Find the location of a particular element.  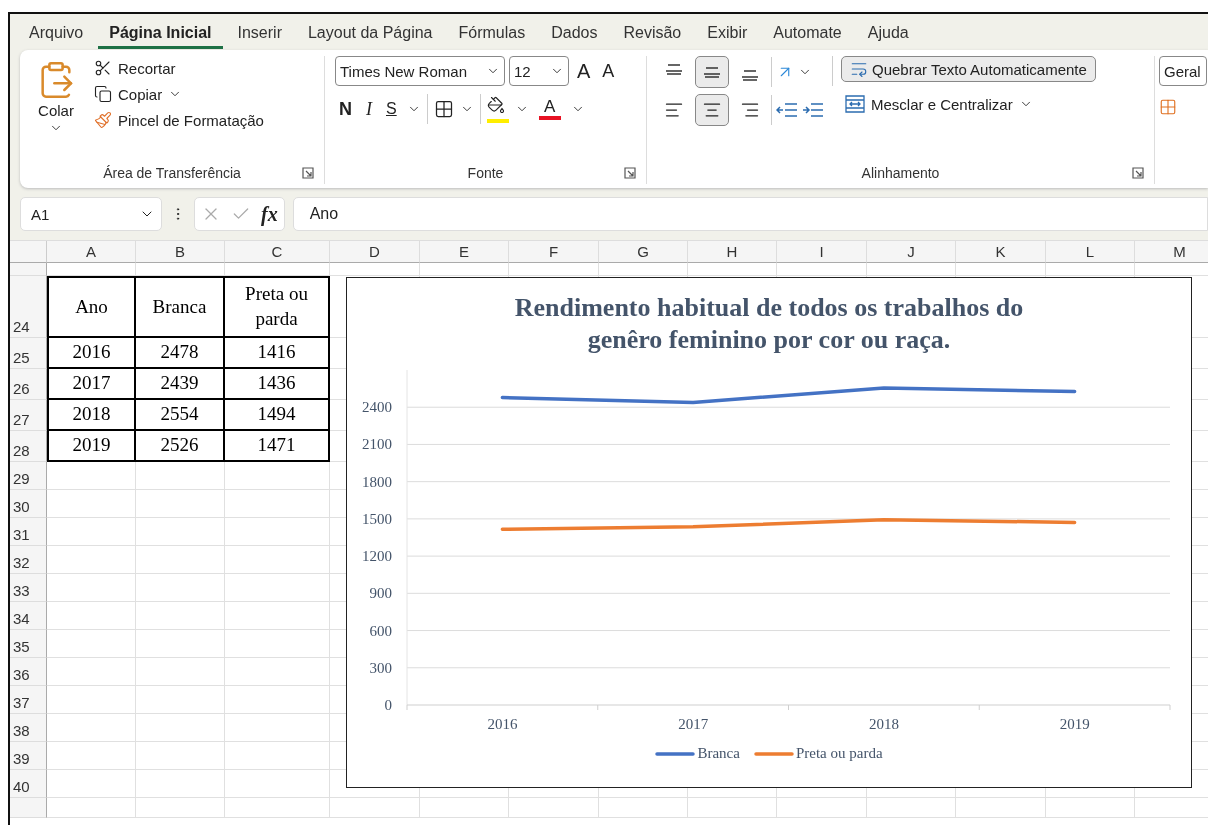

table-cell: Branca is located at coordinates (180, 307).